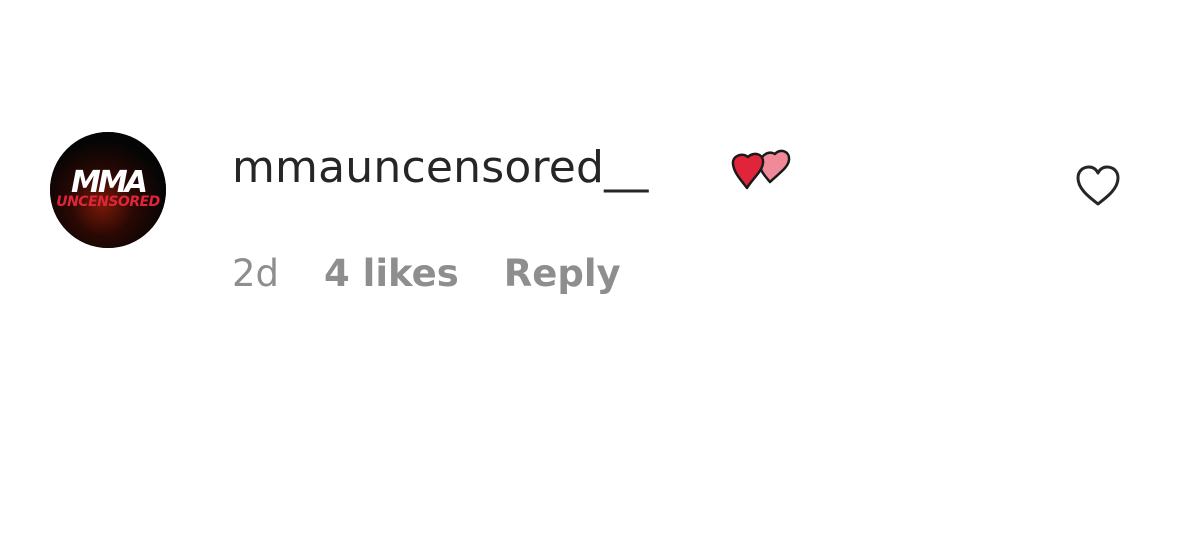  I want to click on heart-outline-icon, so click(1098, 186).